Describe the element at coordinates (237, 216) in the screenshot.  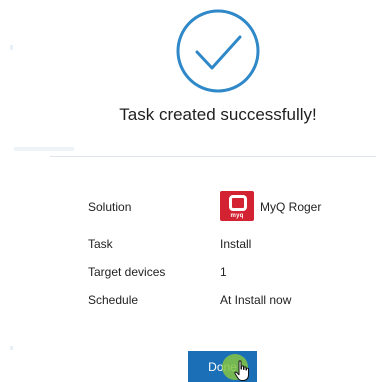
I see `myq-logo-text: myq` at that location.